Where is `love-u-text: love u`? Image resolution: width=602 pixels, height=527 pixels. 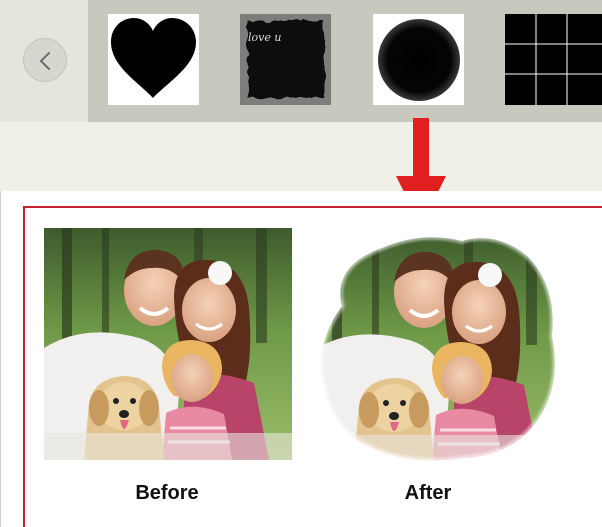 love-u-text: love u is located at coordinates (264, 37).